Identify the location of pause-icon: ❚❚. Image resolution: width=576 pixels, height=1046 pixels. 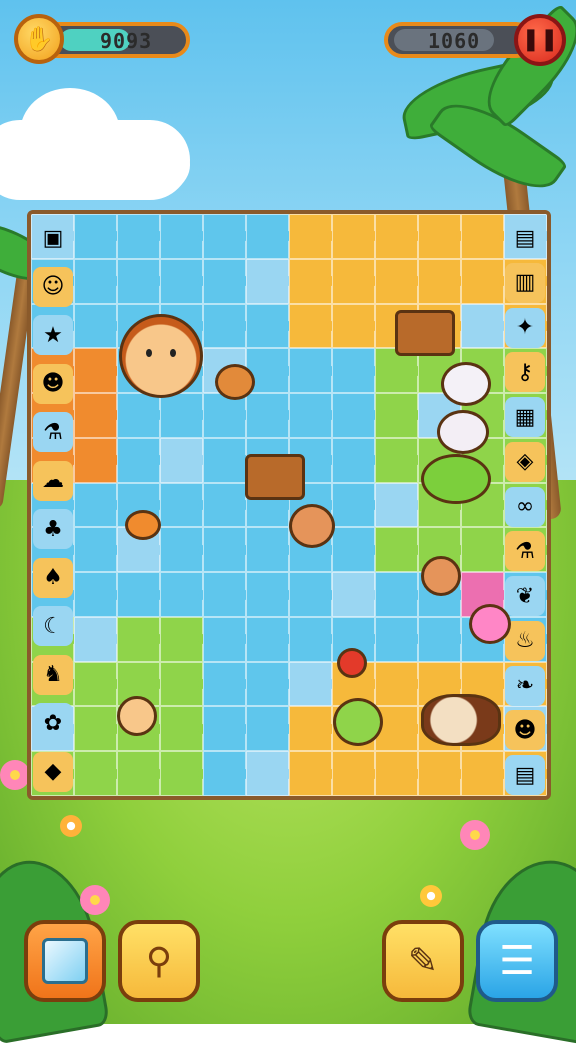
(540, 40).